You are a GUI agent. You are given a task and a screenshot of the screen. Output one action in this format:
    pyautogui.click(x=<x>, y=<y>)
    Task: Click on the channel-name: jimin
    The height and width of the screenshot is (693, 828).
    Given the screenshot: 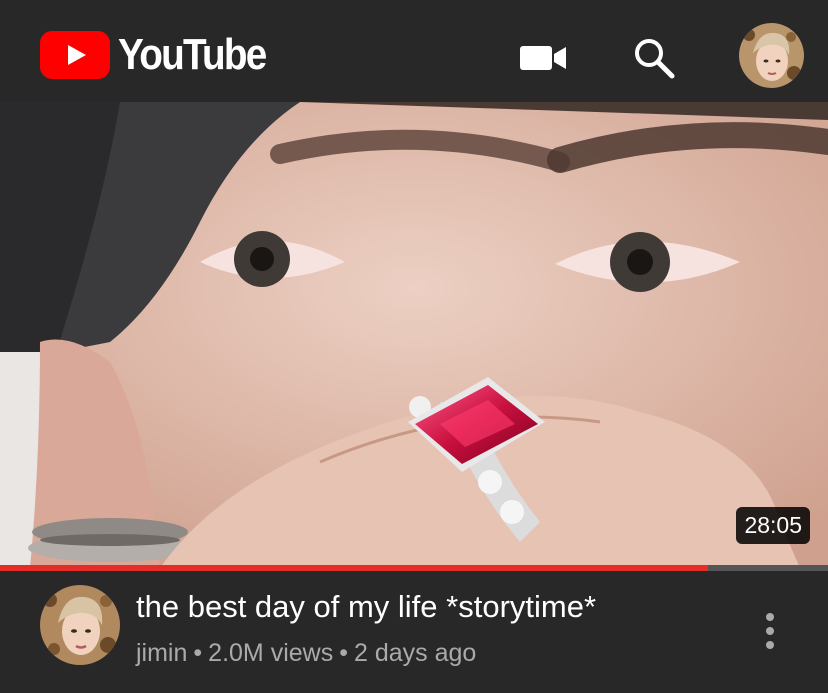 What is the action you would take?
    pyautogui.click(x=161, y=653)
    